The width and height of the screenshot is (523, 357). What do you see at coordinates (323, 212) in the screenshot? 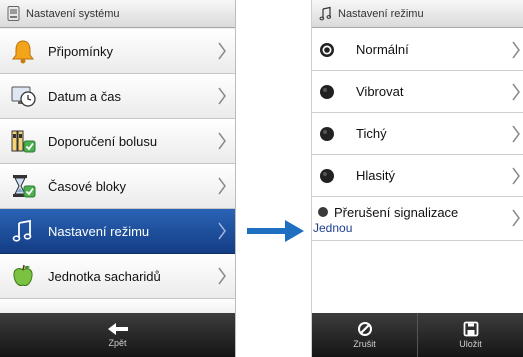
I see `bullet-icon` at bounding box center [323, 212].